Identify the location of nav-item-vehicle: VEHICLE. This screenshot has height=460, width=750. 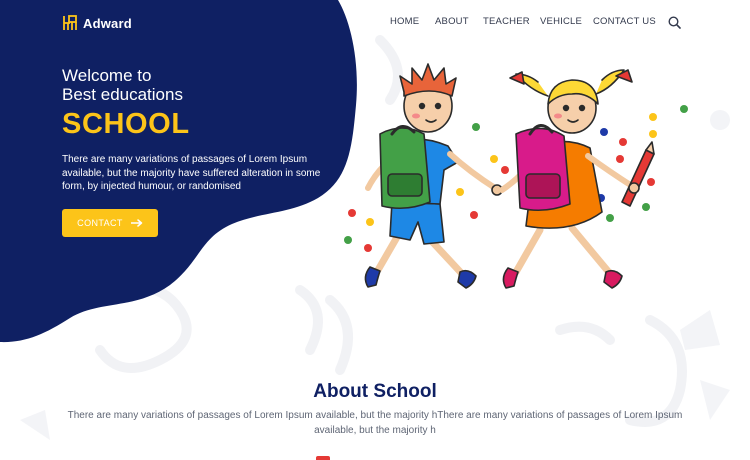
(561, 21).